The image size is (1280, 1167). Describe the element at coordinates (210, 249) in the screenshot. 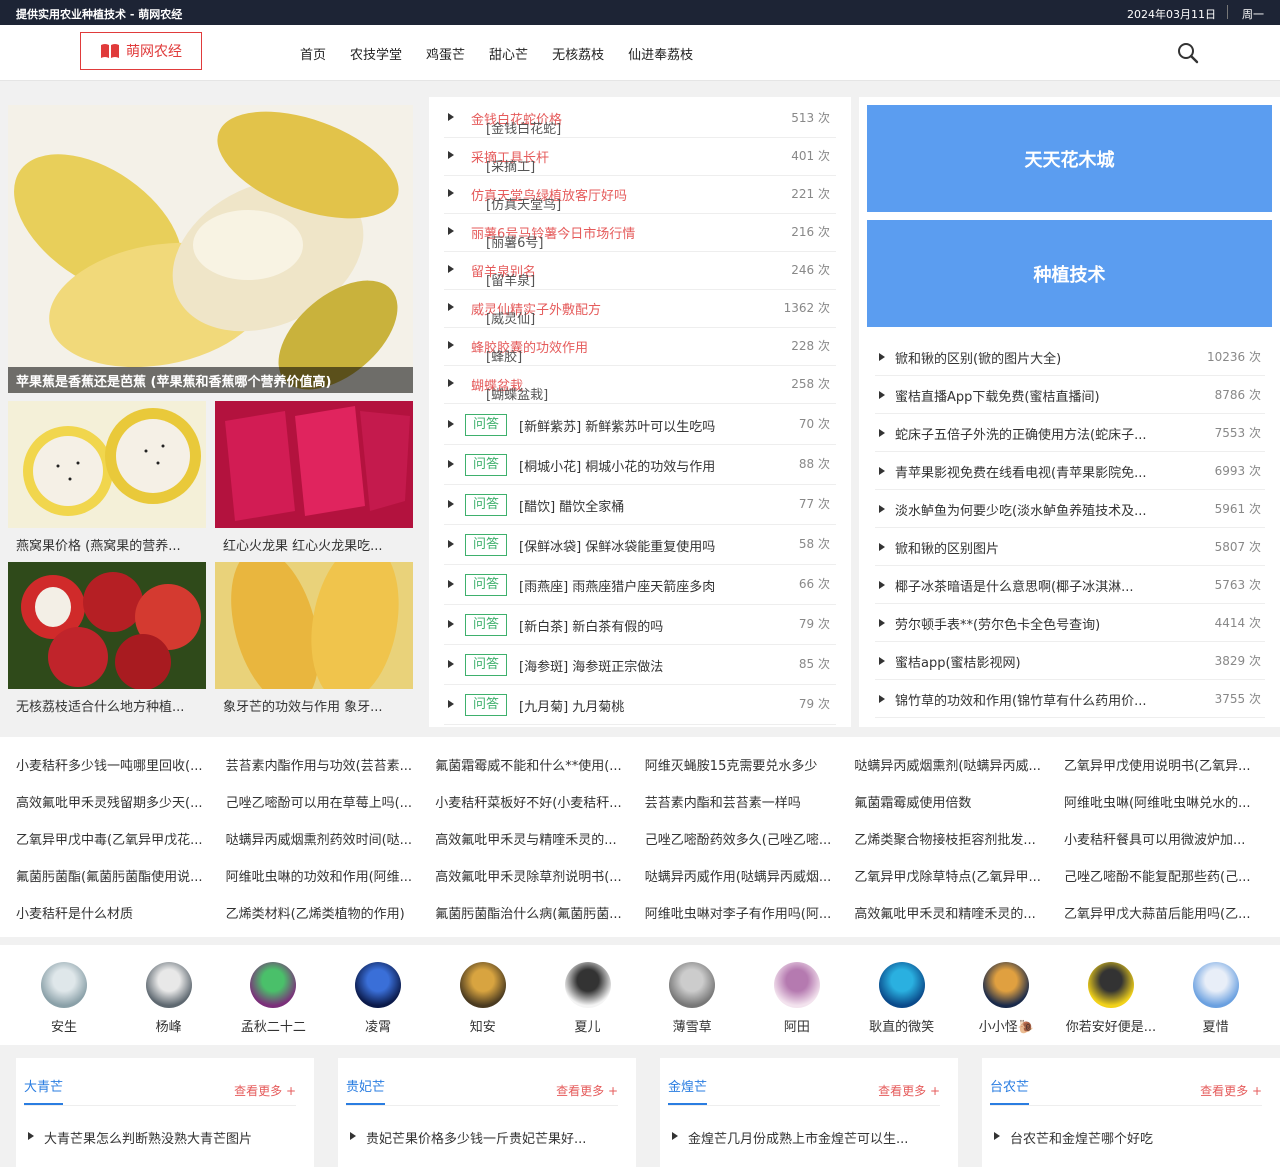

I see `featured-image: 苹果蕉是香蕉还是芭蕉 (苹果蕉和香蕉哪个营养价值高)` at that location.